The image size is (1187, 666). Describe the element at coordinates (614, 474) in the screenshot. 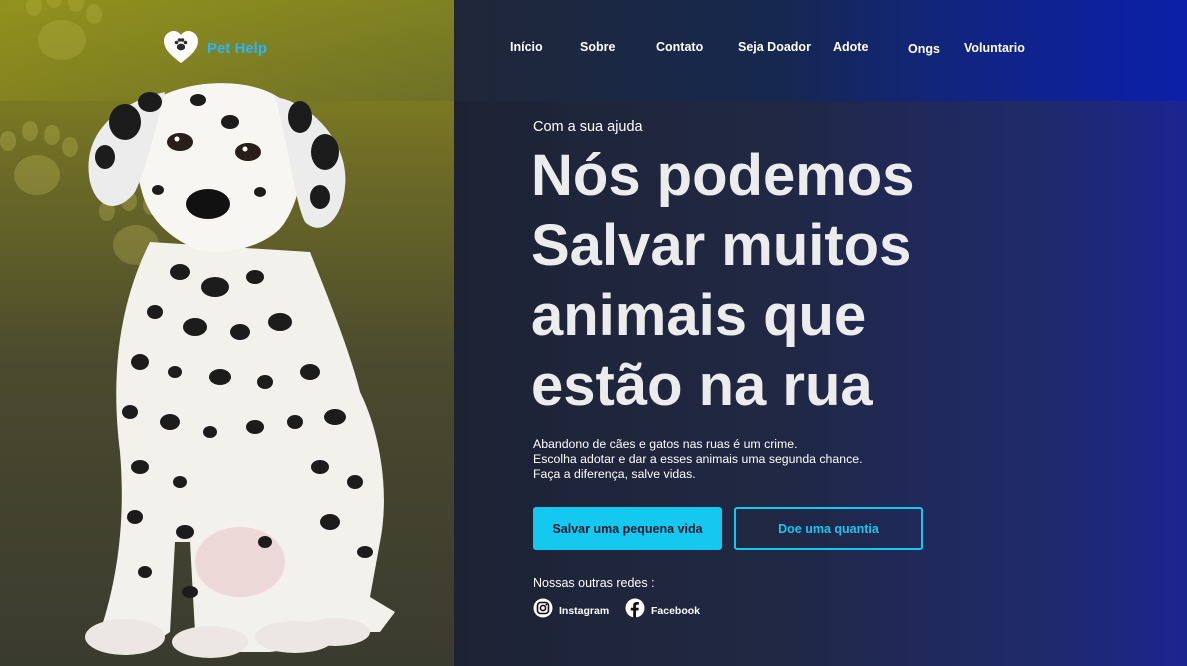

I see `hero-description-line: Faça a diferença, salve vidas.` at that location.